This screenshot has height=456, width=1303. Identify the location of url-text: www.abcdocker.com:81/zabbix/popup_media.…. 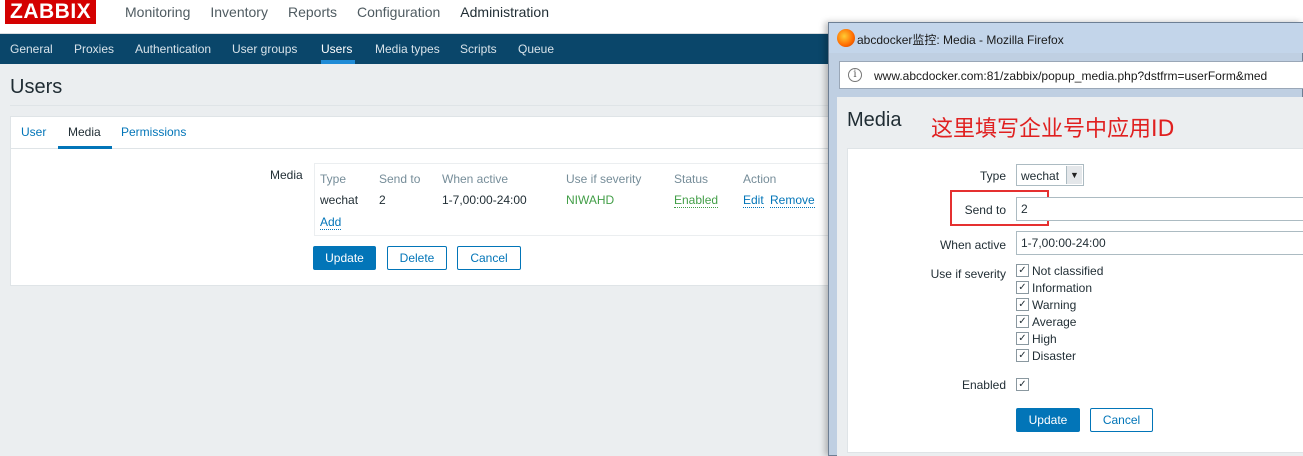
(1070, 76).